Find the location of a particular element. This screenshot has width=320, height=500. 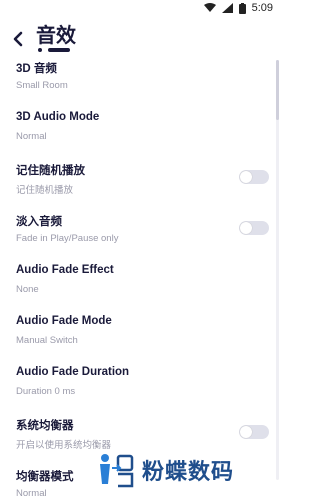

setting-3d-audio: 3D 音频 Small Room is located at coordinates (140, 83).